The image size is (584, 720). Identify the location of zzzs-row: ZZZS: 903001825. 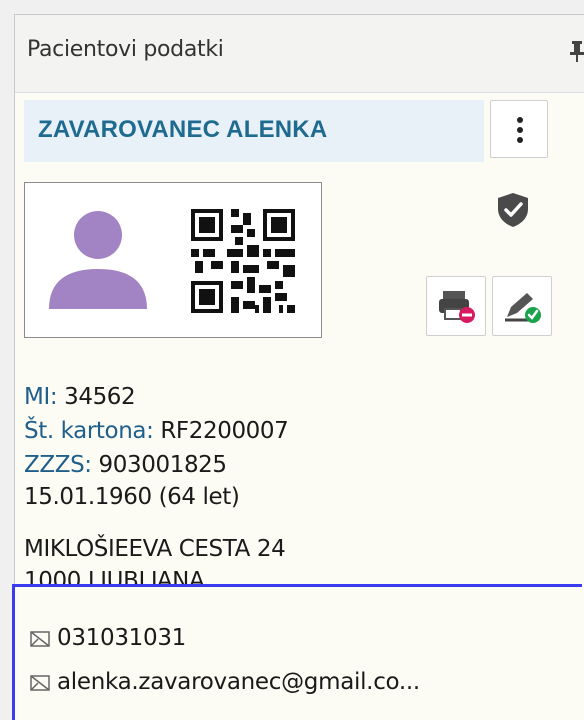
(125, 465).